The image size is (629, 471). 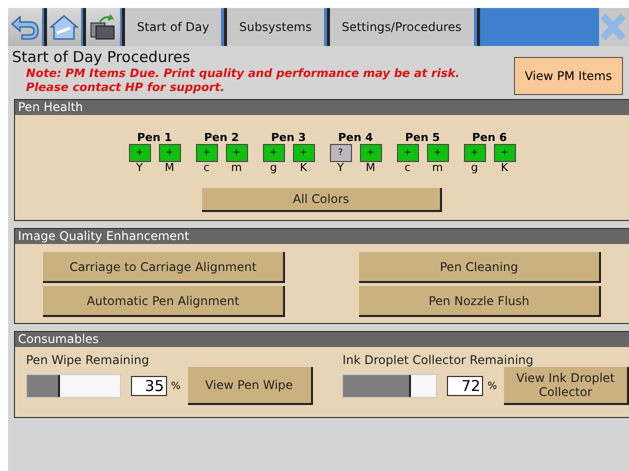 What do you see at coordinates (480, 267) in the screenshot?
I see `procedure-button: Pen Cleaning` at bounding box center [480, 267].